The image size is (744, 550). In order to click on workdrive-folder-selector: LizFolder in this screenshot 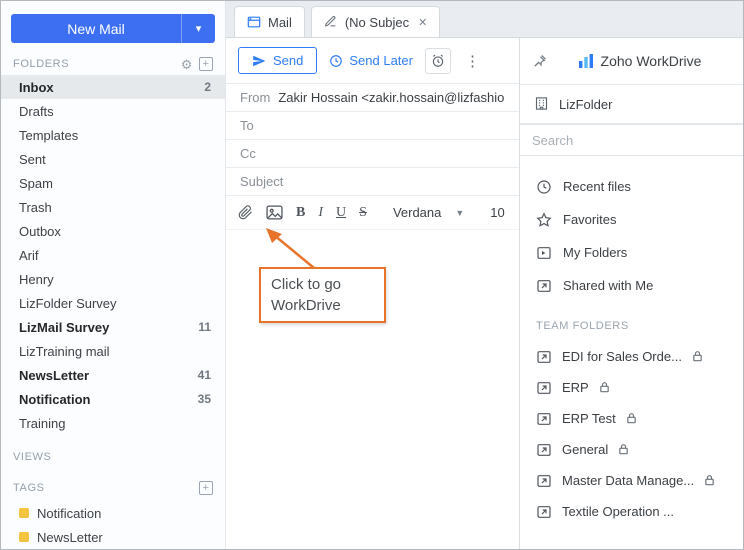, I will do `click(631, 104)`.